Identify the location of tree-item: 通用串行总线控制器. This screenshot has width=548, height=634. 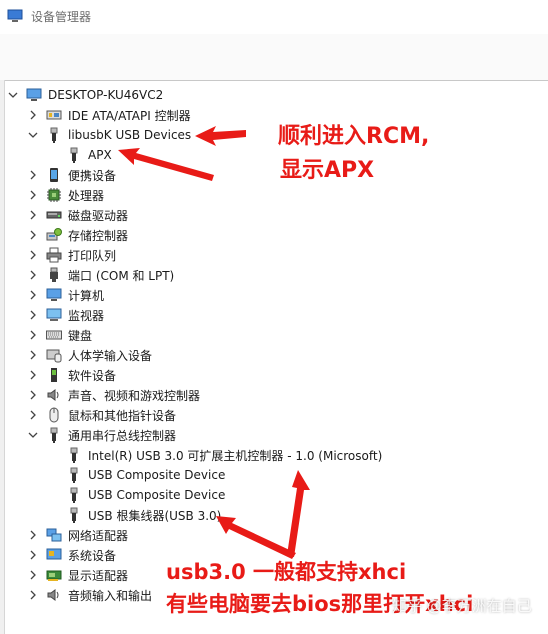
(102, 435).